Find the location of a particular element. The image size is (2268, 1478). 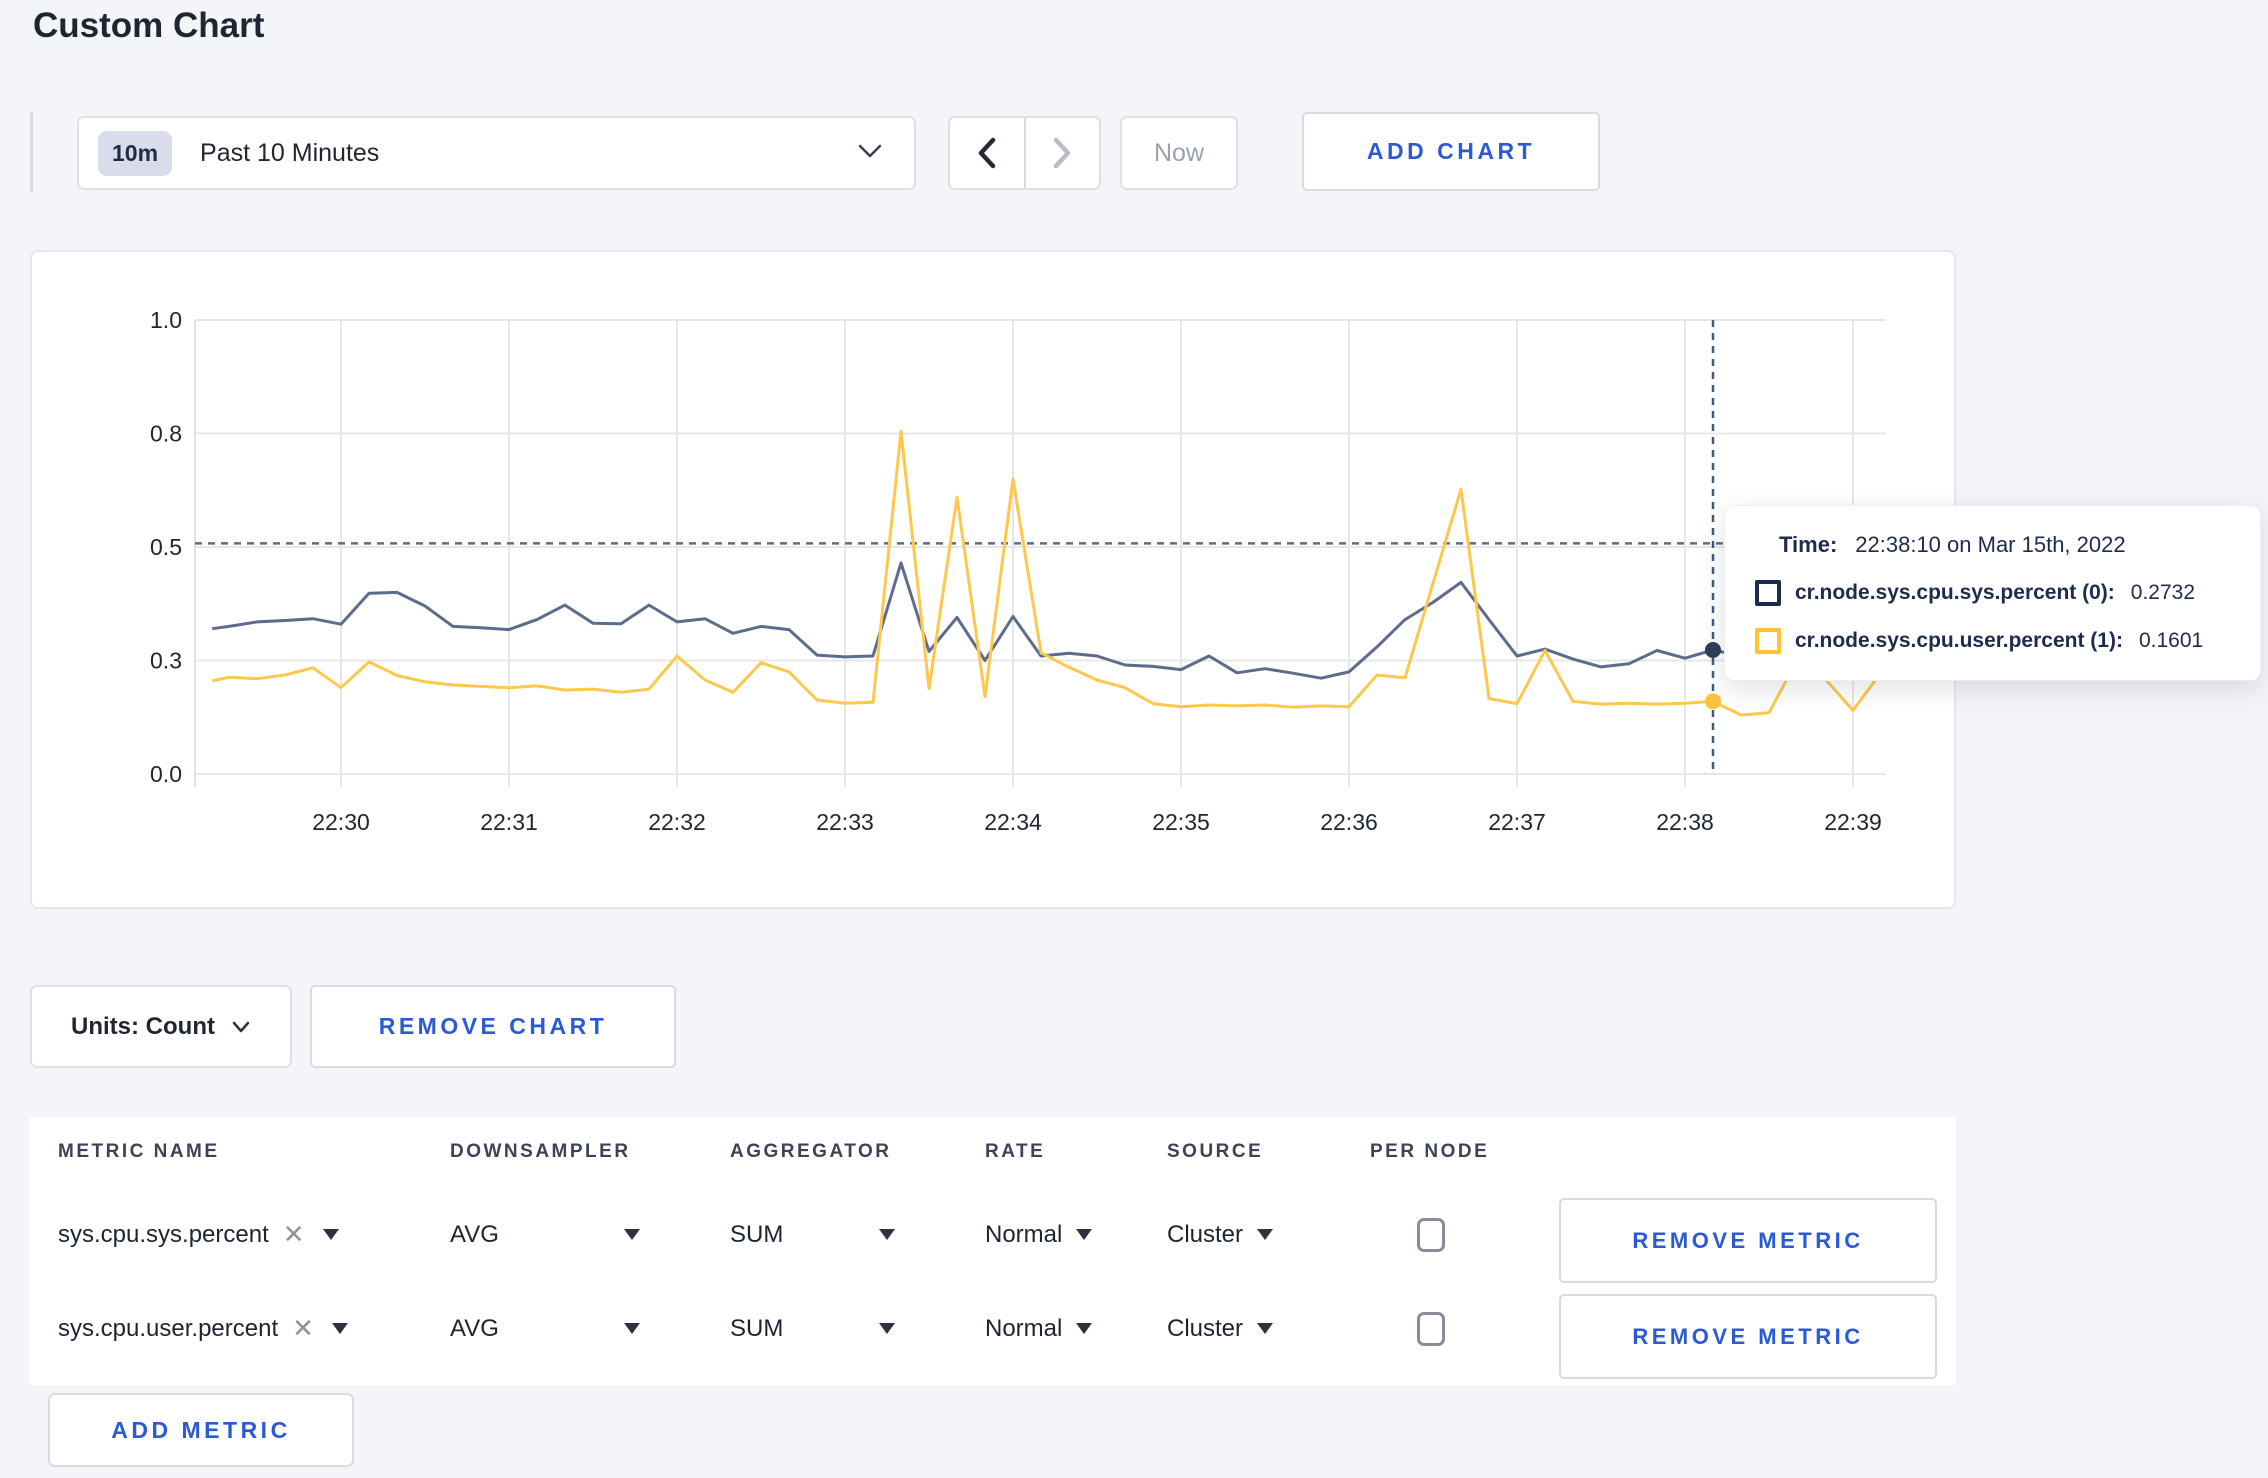

units-dropdown: Units: Count is located at coordinates (161, 1026).